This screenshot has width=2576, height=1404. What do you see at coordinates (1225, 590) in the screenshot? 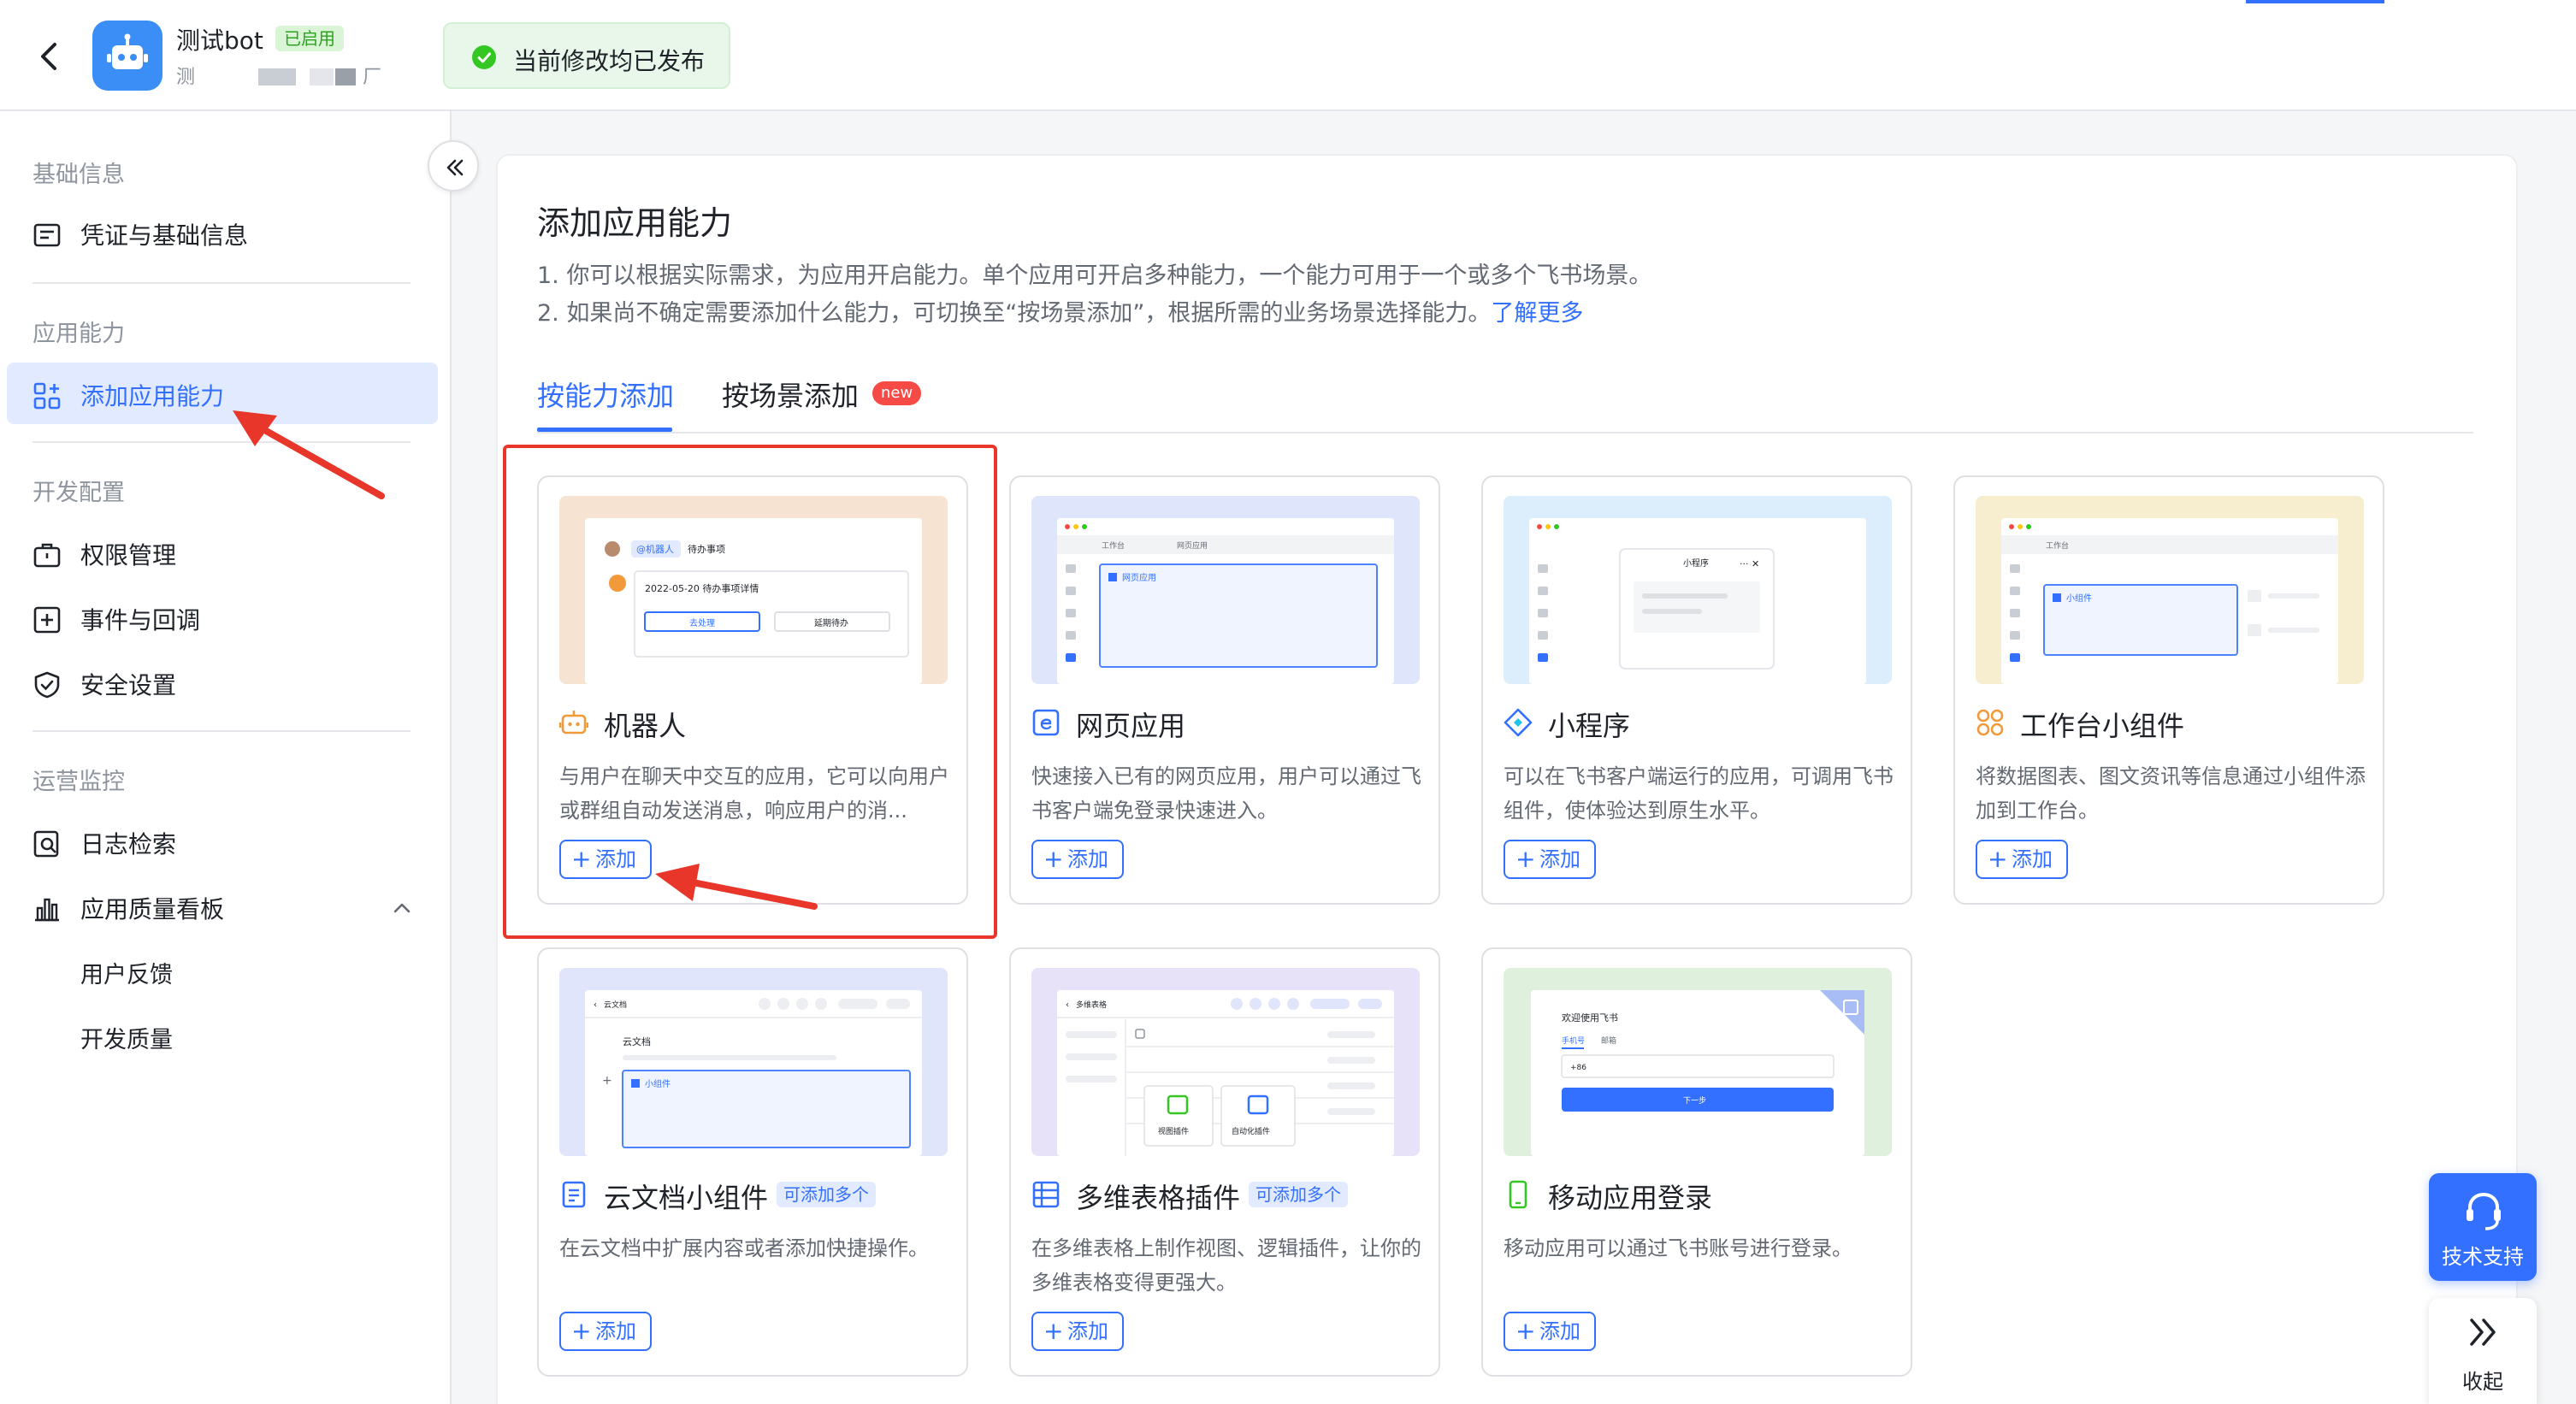
I see `web-app-preview: 工作台 网页应用 网页应用` at bounding box center [1225, 590].